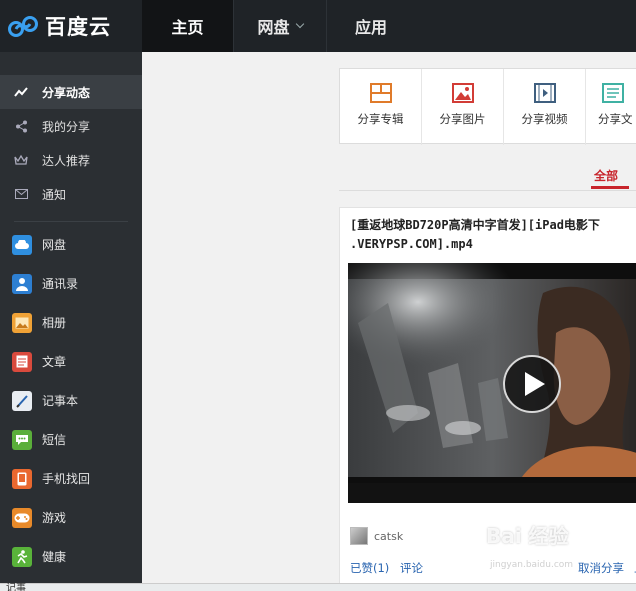 The image size is (636, 591). I want to click on sidebar-item-activity: 分享动态, so click(71, 92).